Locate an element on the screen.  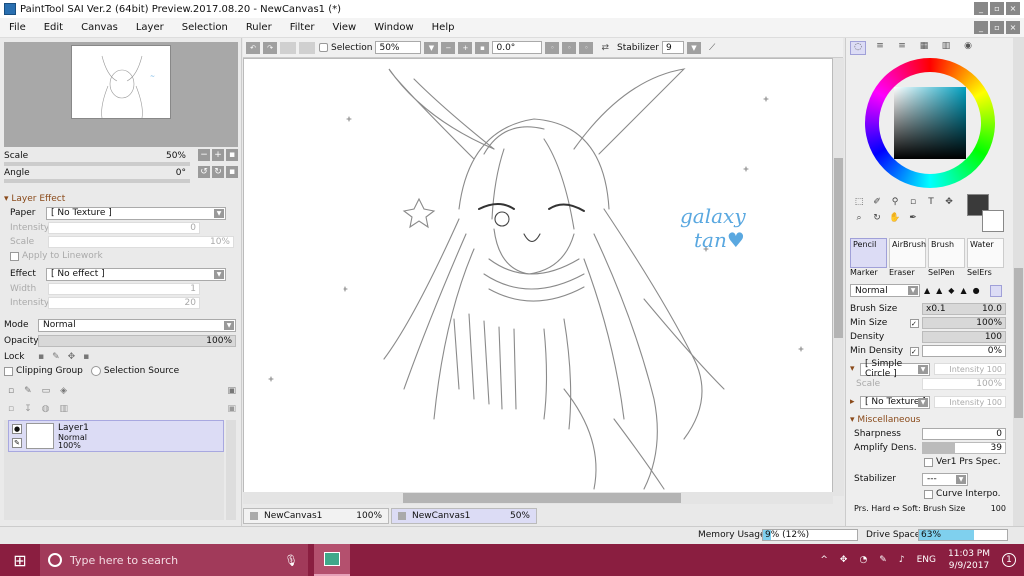
apply-linework-row: Apply to Linework is located at coordinates (121, 256).